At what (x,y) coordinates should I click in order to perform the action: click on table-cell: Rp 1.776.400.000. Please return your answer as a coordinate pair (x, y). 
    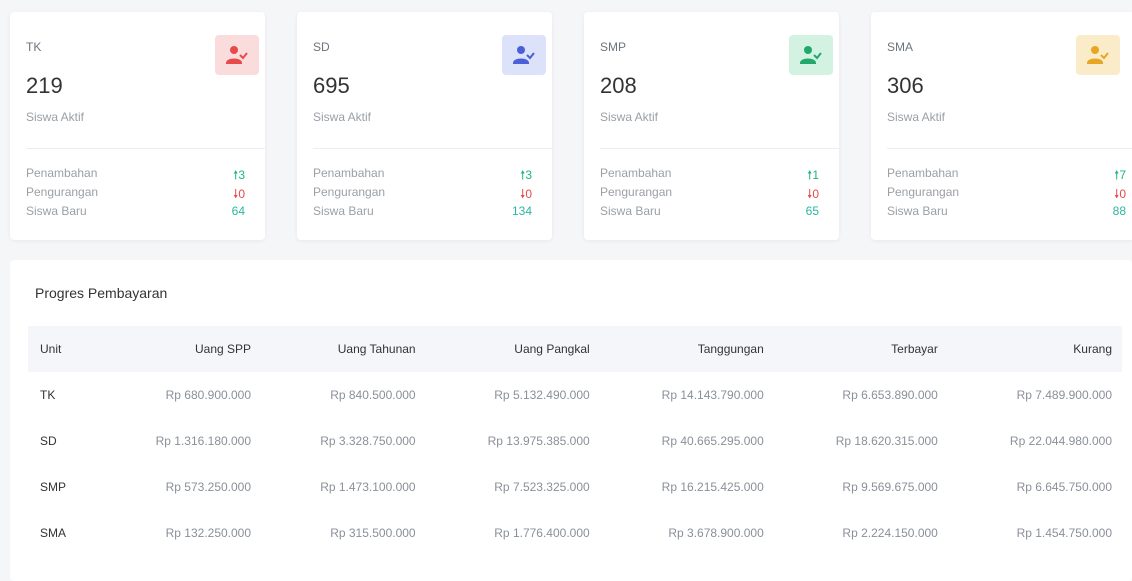
    Looking at the image, I should click on (542, 533).